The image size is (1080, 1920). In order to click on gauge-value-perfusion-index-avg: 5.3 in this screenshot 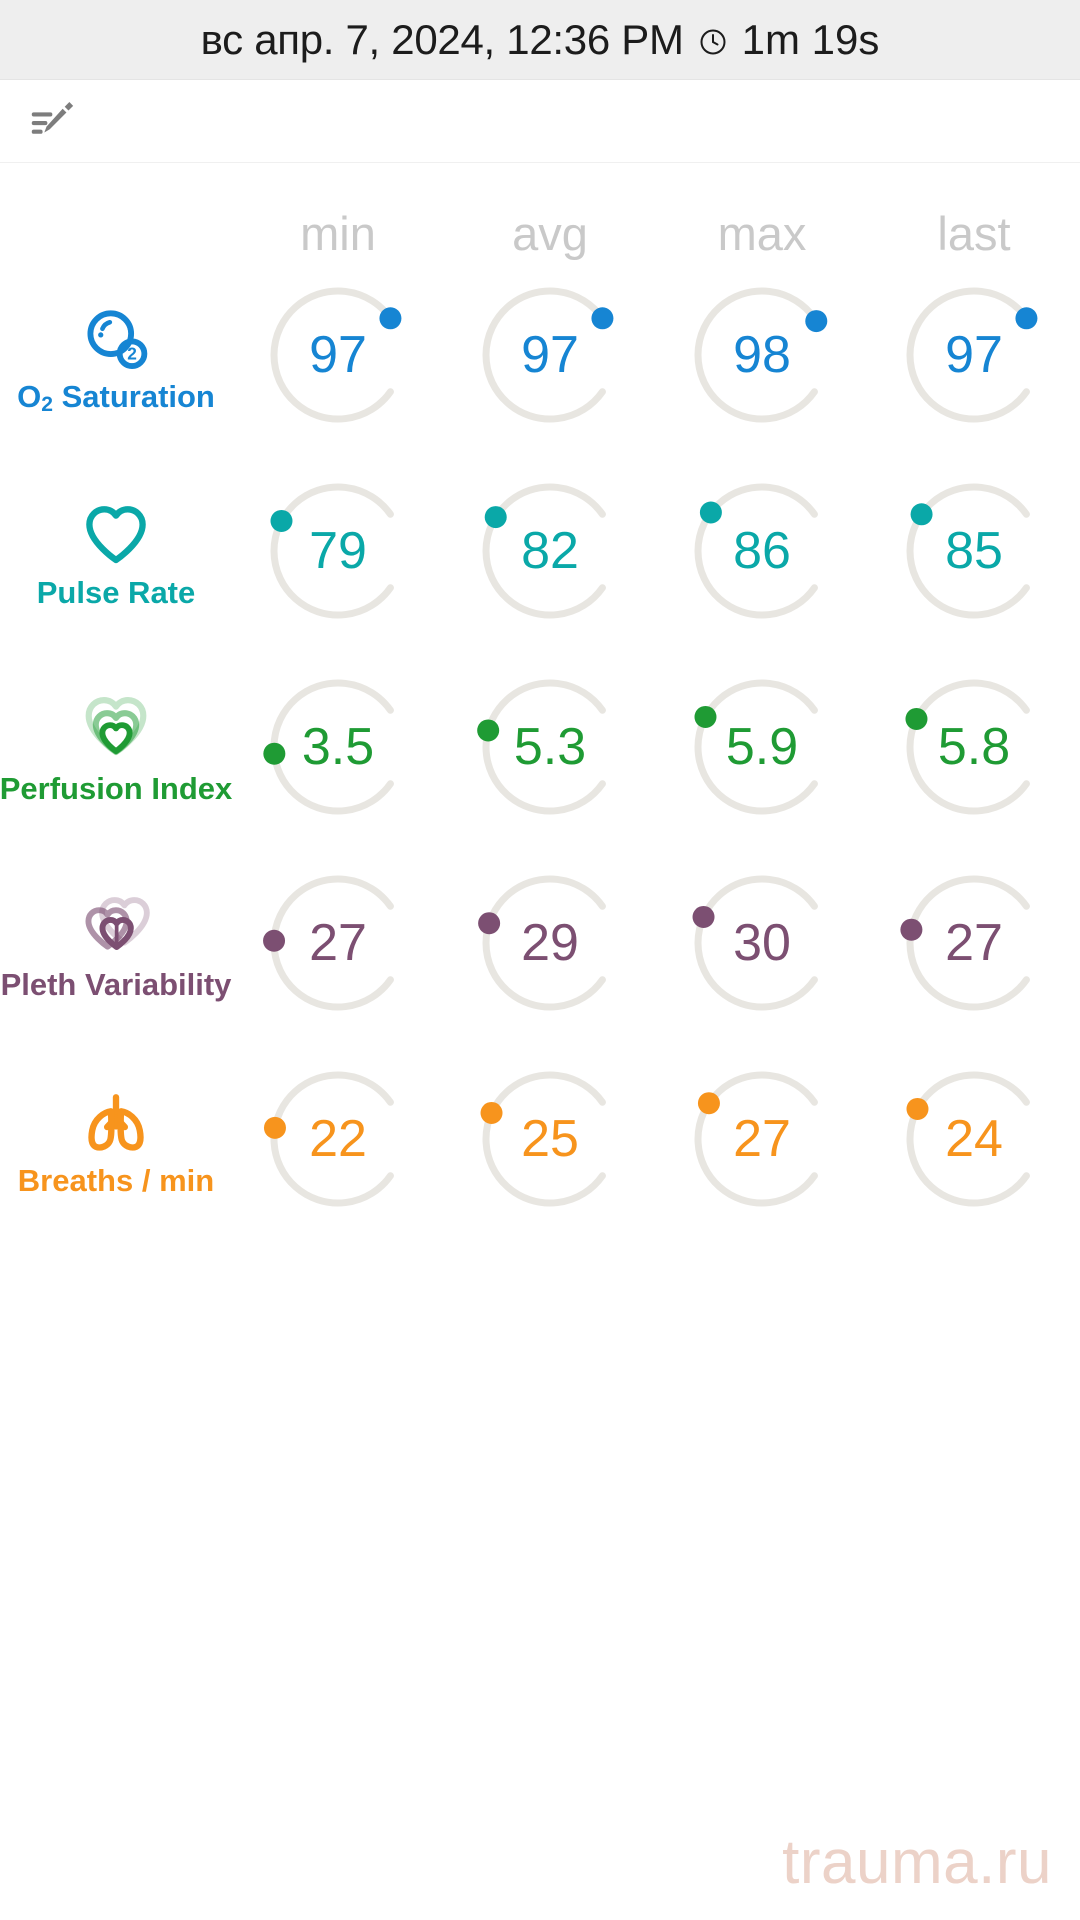, I will do `click(550, 747)`.